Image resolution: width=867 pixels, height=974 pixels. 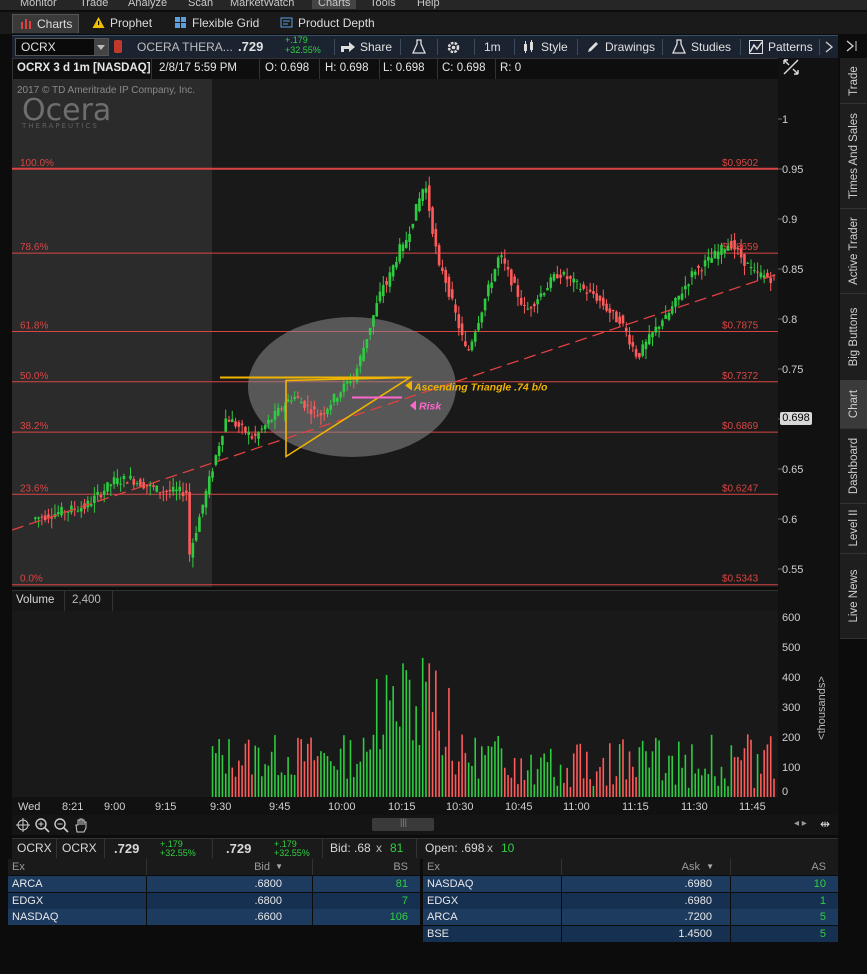 I want to click on level2-symbol-select: OCRX, so click(x=79, y=848).